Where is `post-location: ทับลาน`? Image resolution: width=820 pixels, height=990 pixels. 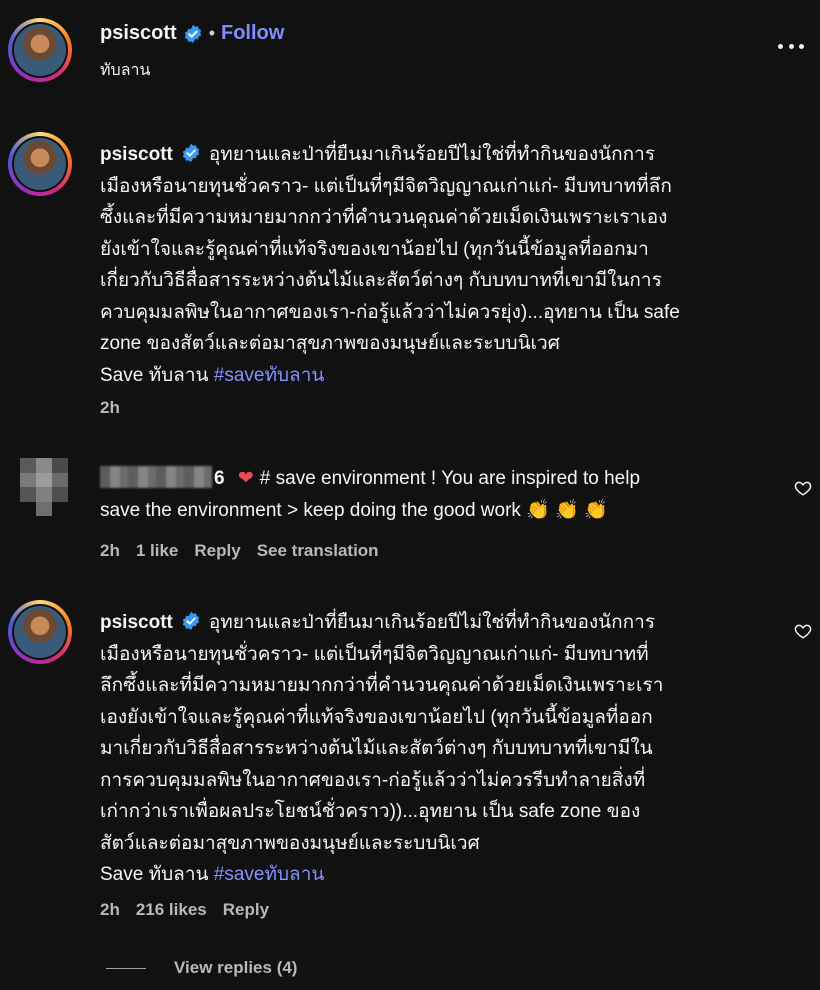
post-location: ทับลาน is located at coordinates (125, 70).